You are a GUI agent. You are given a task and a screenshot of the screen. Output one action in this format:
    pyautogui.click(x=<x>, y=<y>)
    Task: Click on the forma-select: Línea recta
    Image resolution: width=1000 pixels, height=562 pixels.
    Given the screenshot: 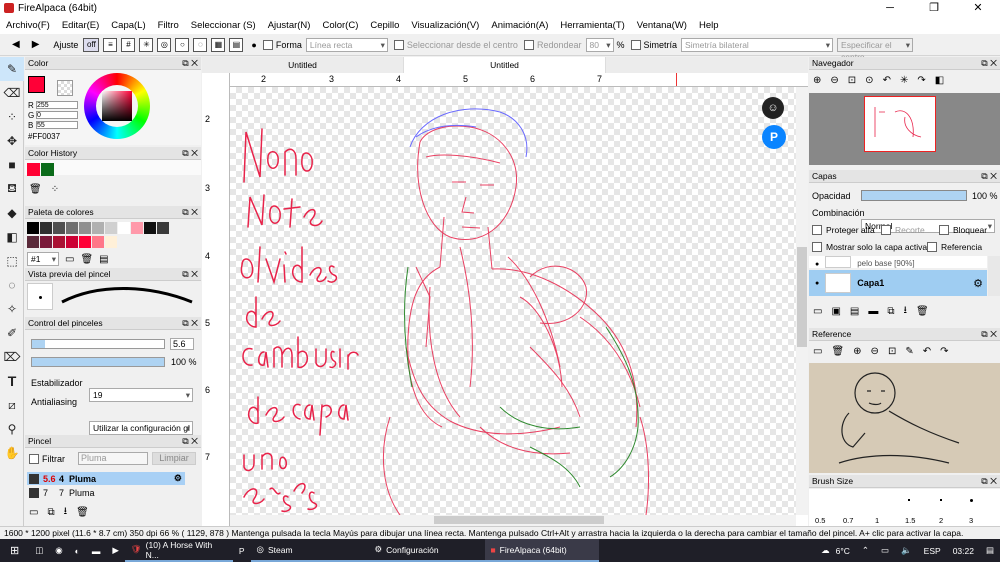 What is the action you would take?
    pyautogui.click(x=346, y=44)
    